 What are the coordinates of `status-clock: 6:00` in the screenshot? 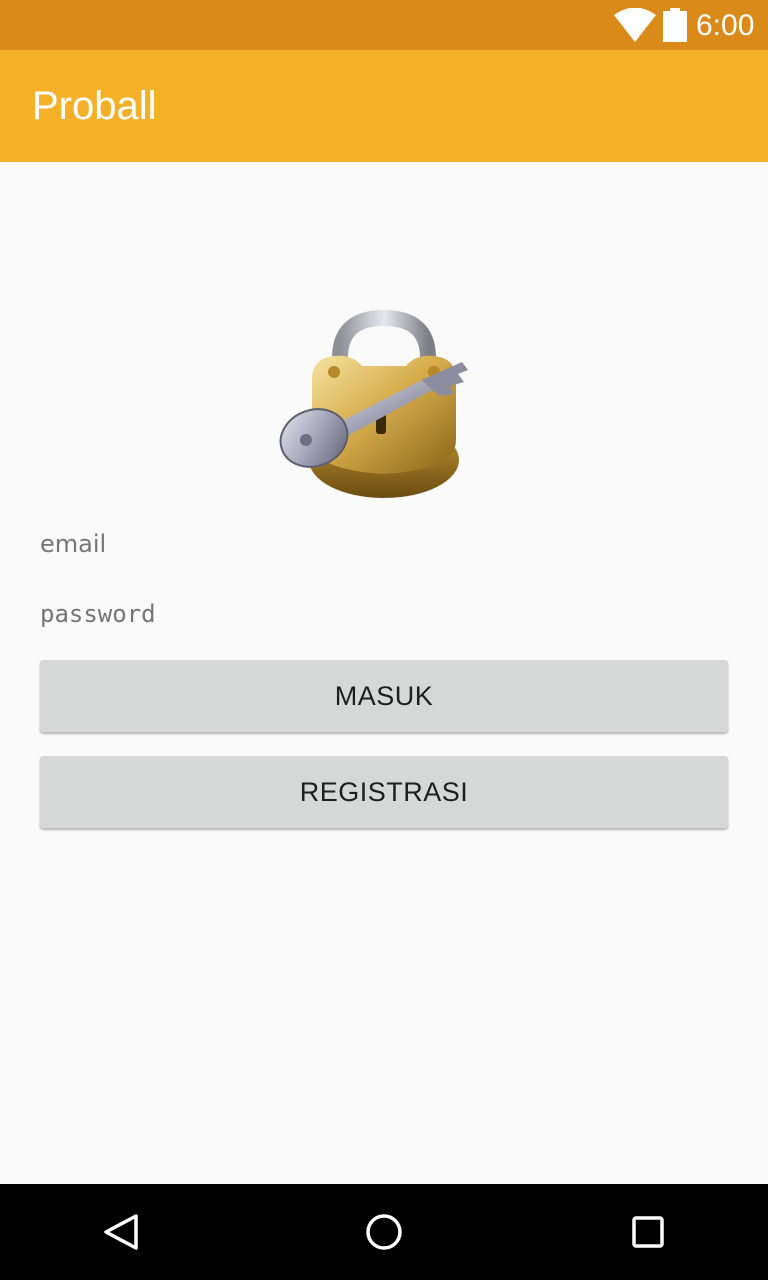 It's located at (725, 25).